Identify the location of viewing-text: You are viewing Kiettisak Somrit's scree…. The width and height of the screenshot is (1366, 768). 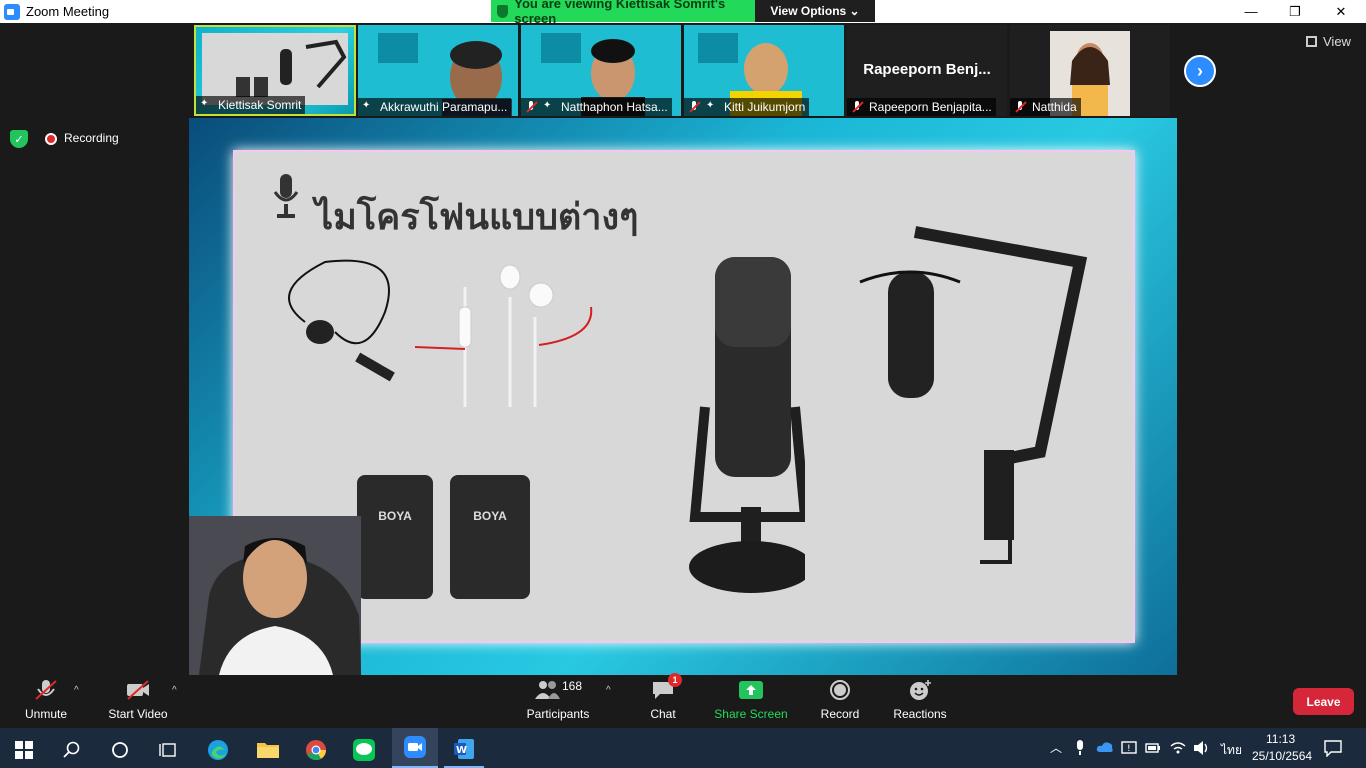
(620, 13).